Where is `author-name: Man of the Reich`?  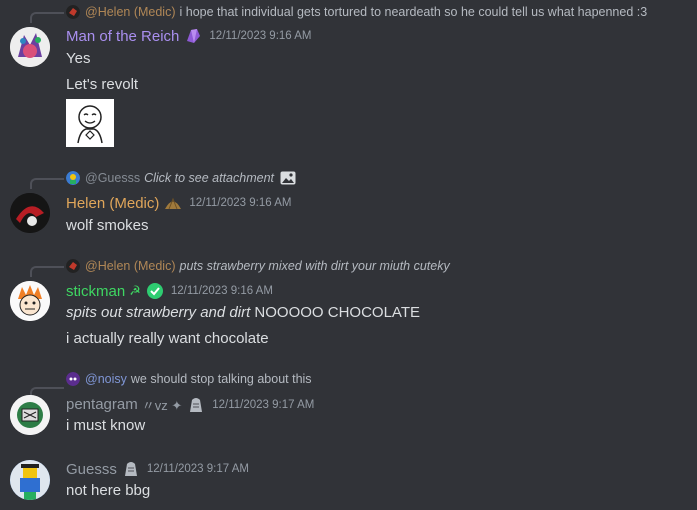 author-name: Man of the Reich is located at coordinates (122, 36).